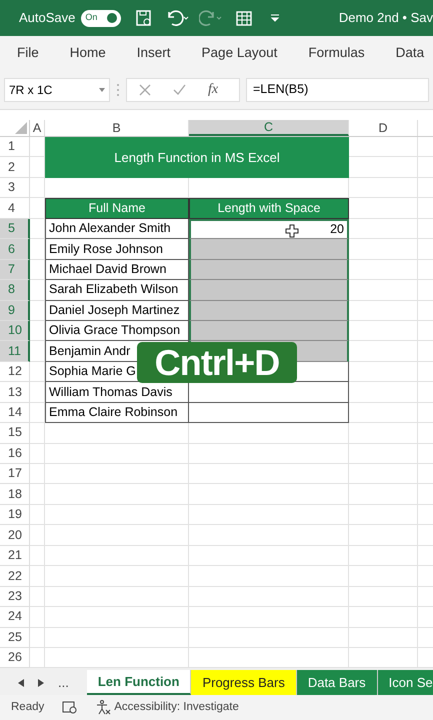 This screenshot has height=720, width=433. Describe the element at coordinates (15, 433) in the screenshot. I see `row-header: 15` at that location.